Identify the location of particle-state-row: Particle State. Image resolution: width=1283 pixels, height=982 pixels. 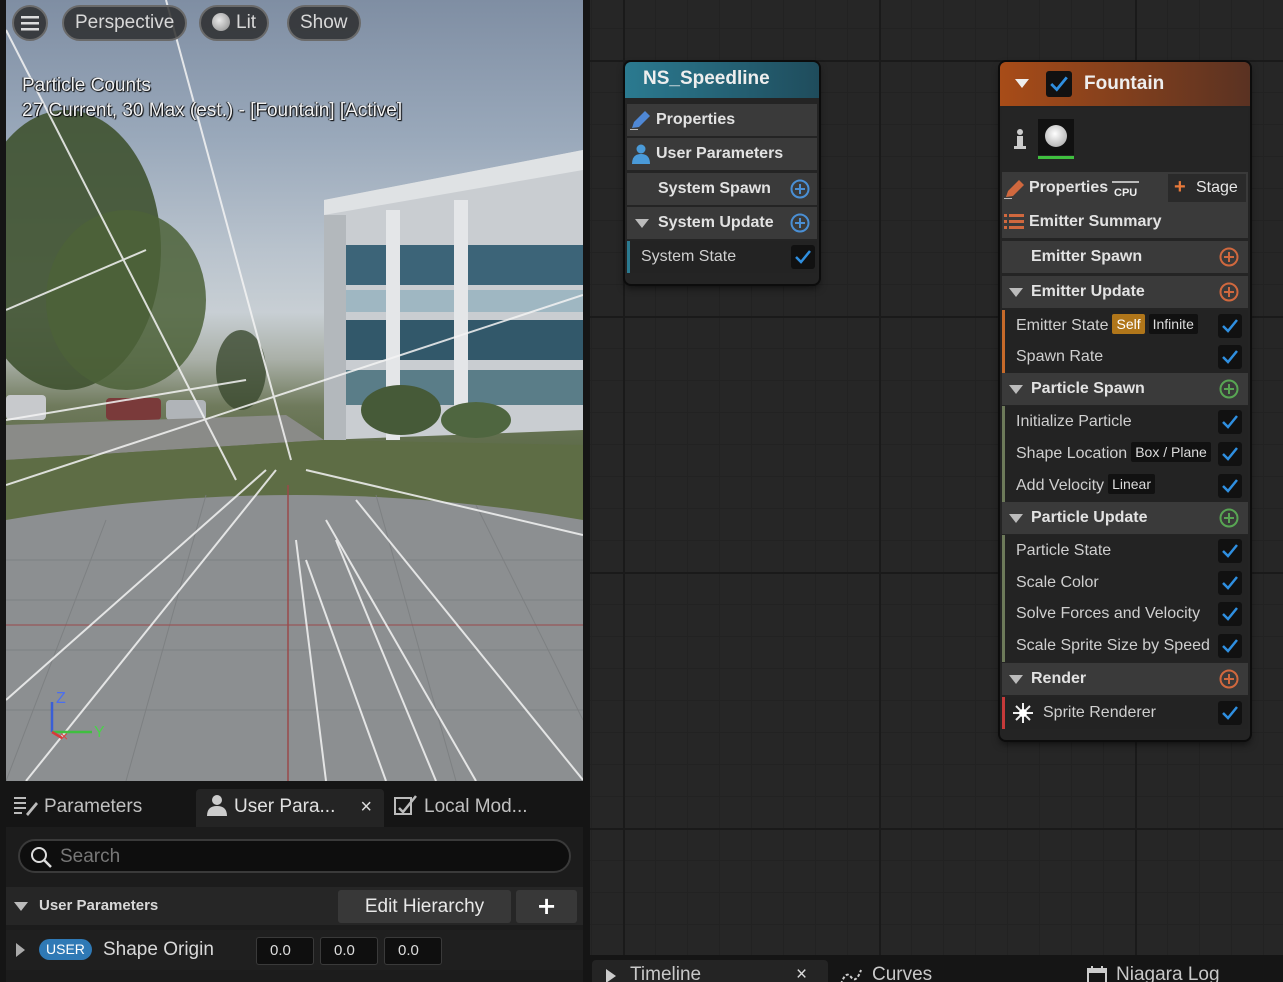
(1125, 551).